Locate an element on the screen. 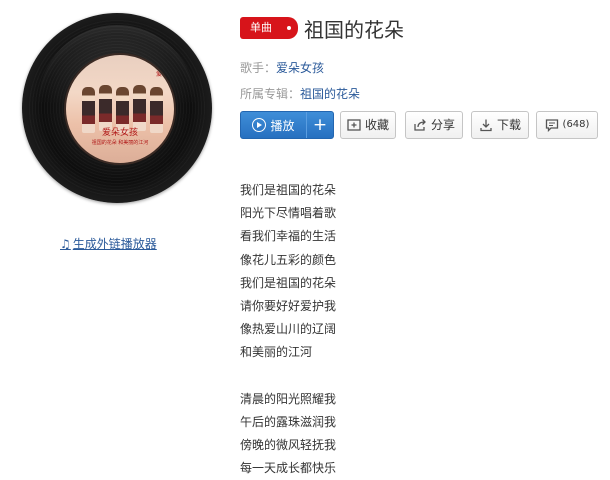  play-icon is located at coordinates (259, 125).